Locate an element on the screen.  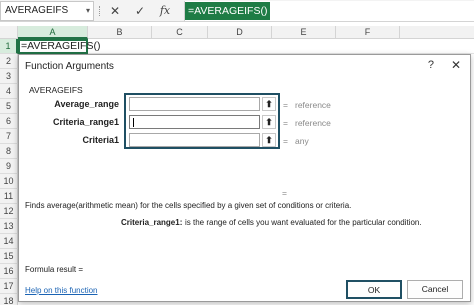
cancel-button: Cancel is located at coordinates (435, 289).